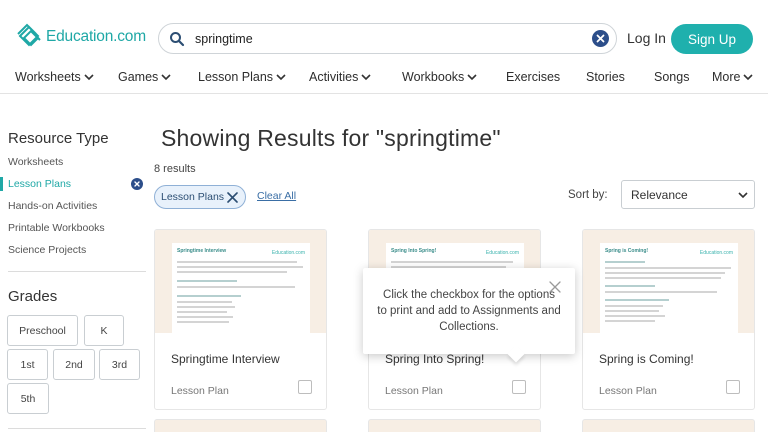 This screenshot has height=432, width=768. I want to click on grade-1st: 1st, so click(27, 364).